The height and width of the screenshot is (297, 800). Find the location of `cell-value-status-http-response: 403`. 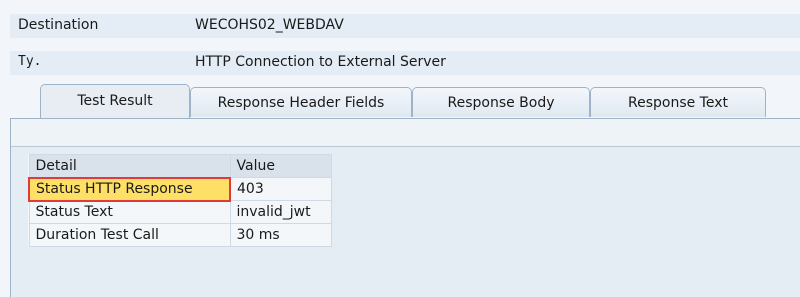

cell-value-status-http-response: 403 is located at coordinates (280, 189).